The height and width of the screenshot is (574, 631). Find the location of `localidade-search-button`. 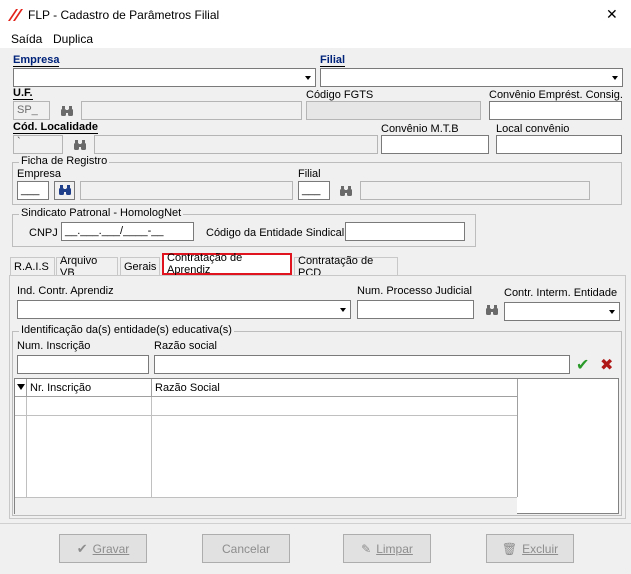

localidade-search-button is located at coordinates (80, 145).